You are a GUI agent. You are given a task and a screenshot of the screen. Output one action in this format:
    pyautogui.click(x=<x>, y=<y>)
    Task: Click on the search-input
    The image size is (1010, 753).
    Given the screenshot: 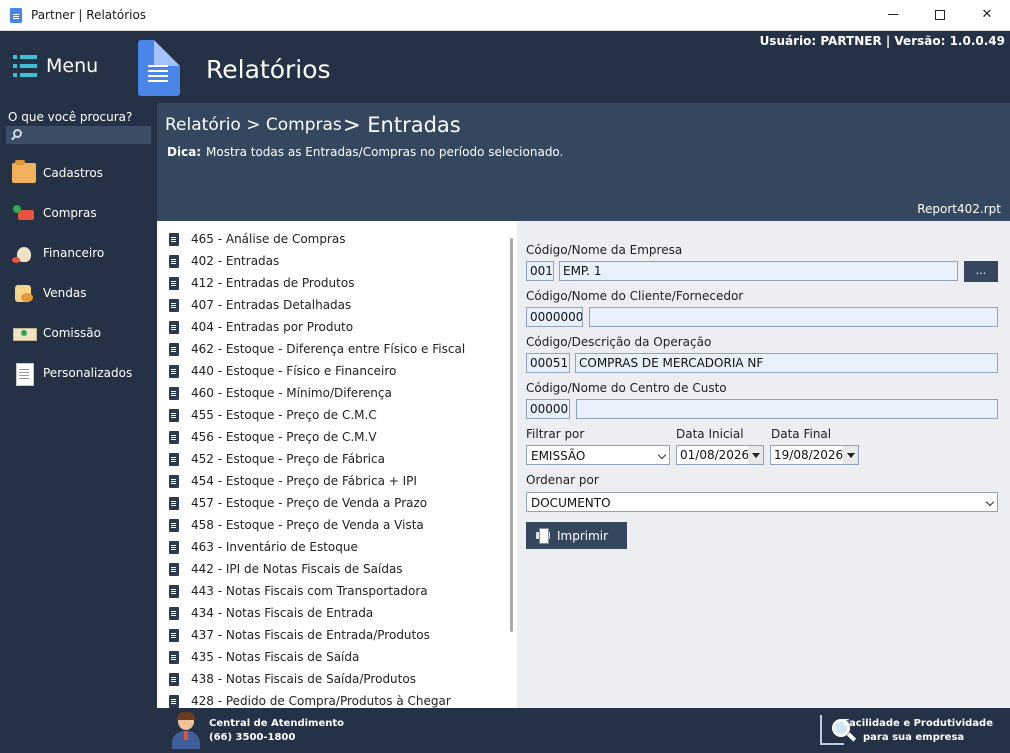 What is the action you would take?
    pyautogui.click(x=78, y=135)
    